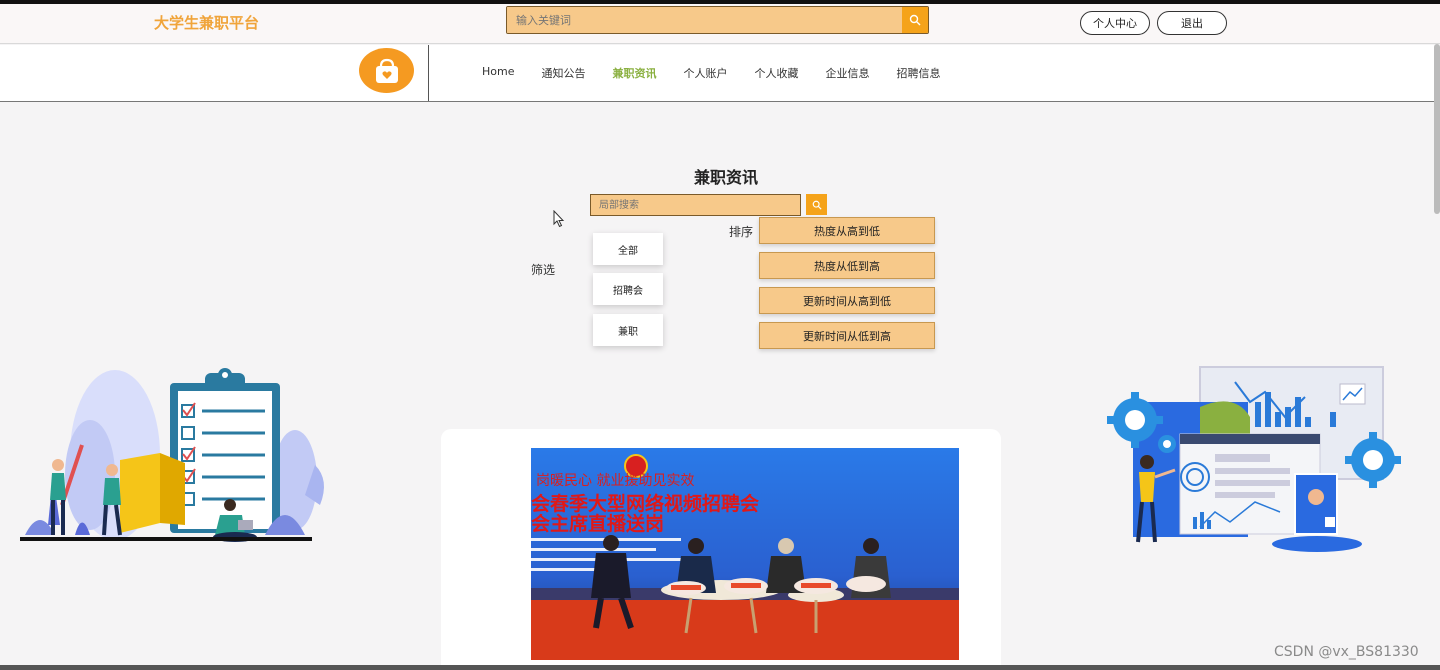  I want to click on checklist-illustration, so click(172, 455).